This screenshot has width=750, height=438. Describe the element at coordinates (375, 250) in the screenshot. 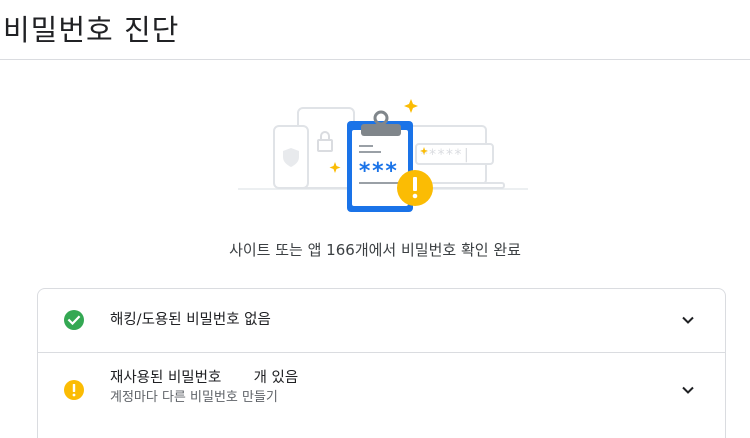

I see `checkup-summary: 사이트 또는 앱 166개에서 비밀번호 확인 완료` at that location.